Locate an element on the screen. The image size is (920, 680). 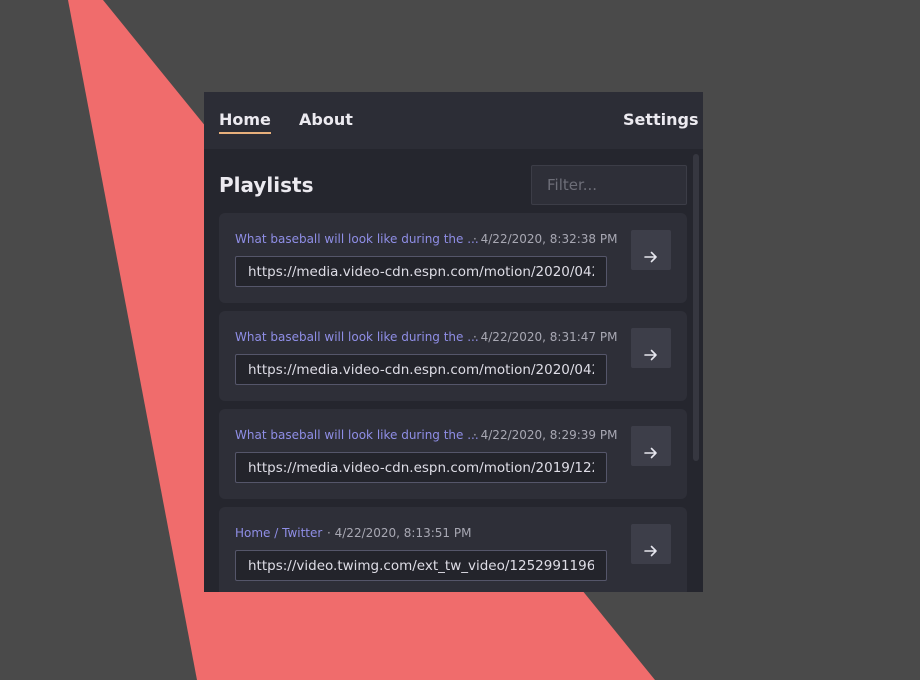
top-nav: Home About Settings is located at coordinates (453, 120).